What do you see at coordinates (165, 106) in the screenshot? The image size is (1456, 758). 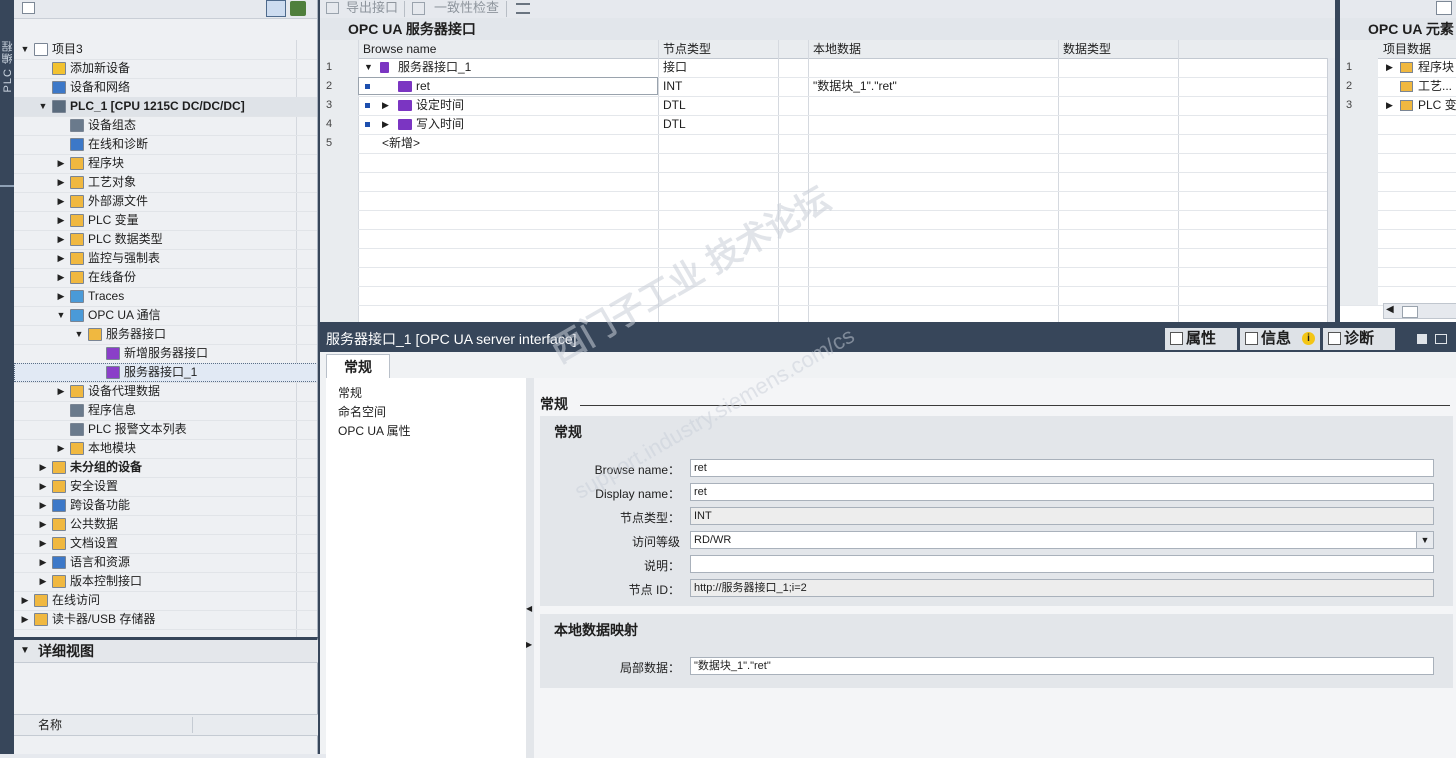 I see `tree-item: ▼ PLC_1 [CPU 1215C DC/DC/DC]` at bounding box center [165, 106].